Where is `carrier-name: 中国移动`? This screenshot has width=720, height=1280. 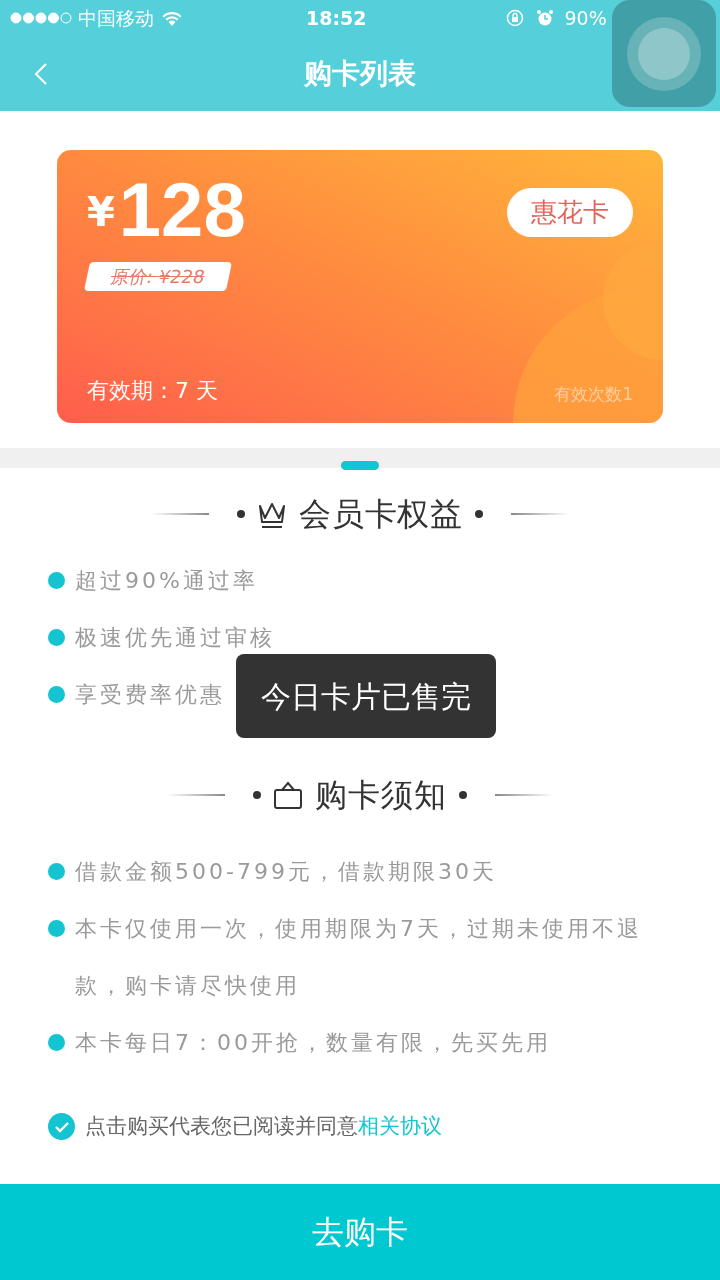 carrier-name: 中国移动 is located at coordinates (116, 18).